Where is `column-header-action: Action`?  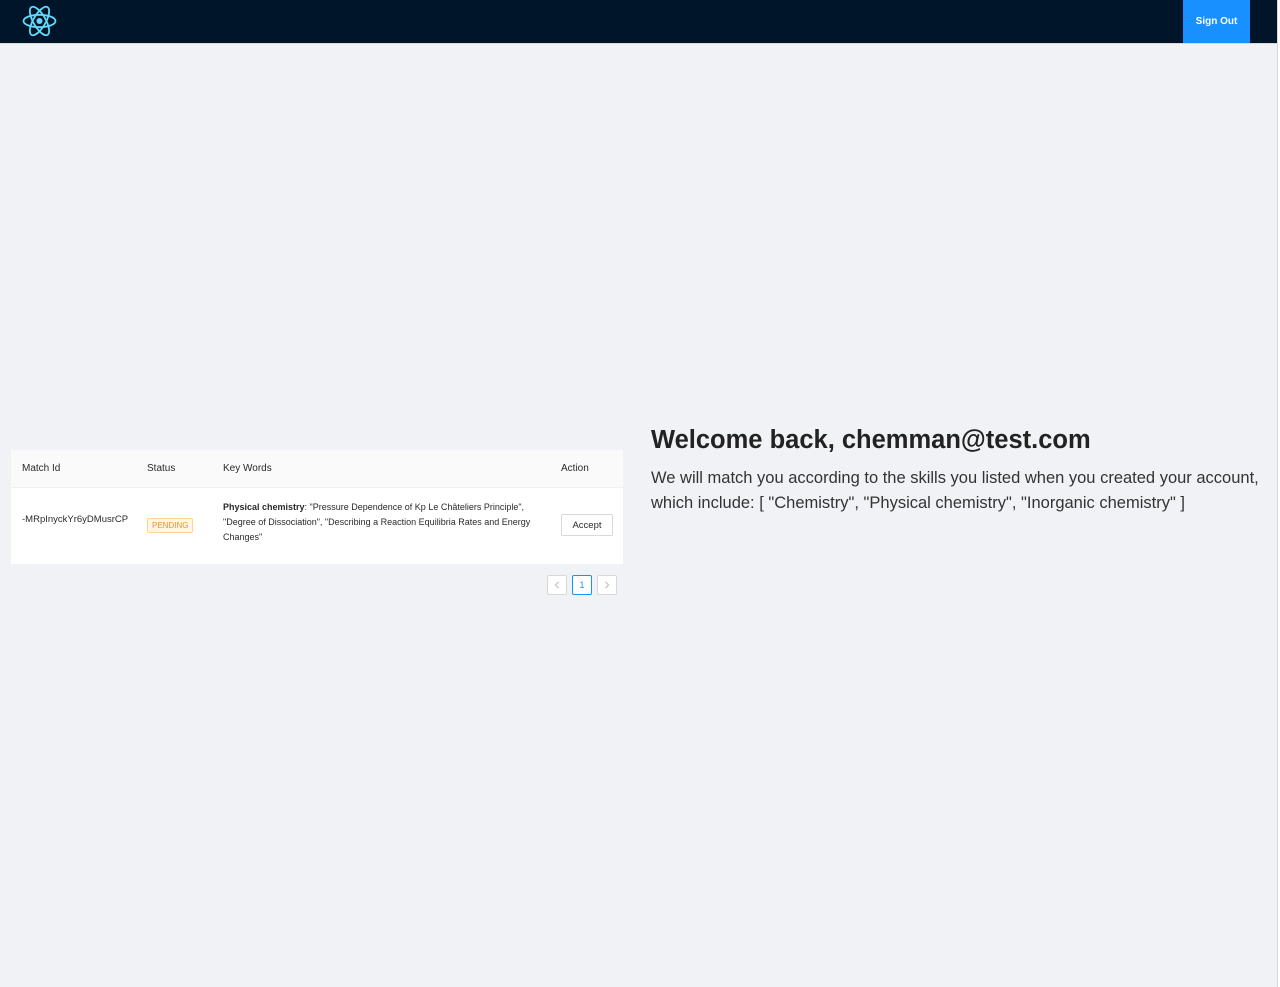 column-header-action: Action is located at coordinates (575, 468).